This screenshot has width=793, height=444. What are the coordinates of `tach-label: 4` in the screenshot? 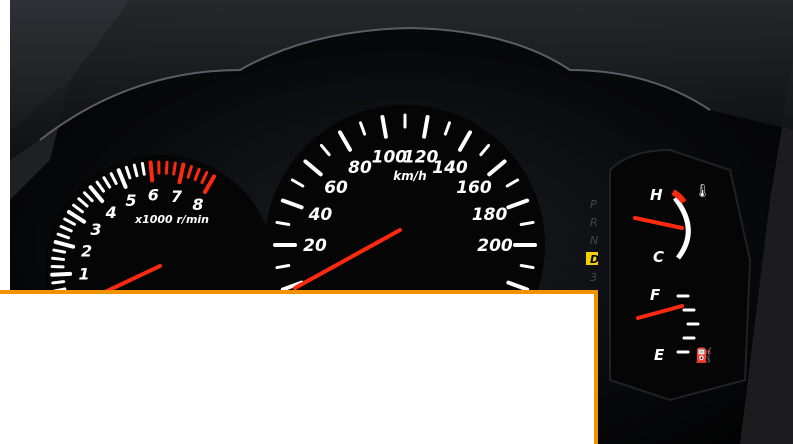 It's located at (111, 212).